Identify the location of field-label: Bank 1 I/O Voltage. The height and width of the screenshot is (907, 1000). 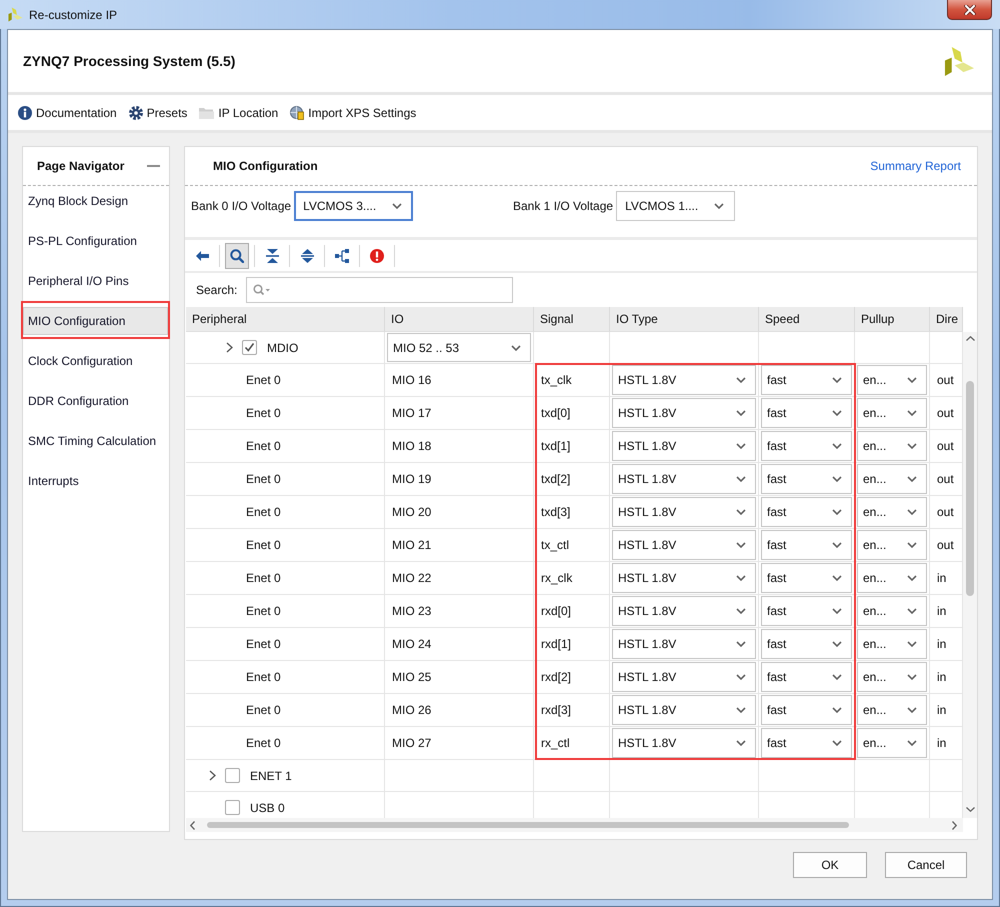
(563, 206).